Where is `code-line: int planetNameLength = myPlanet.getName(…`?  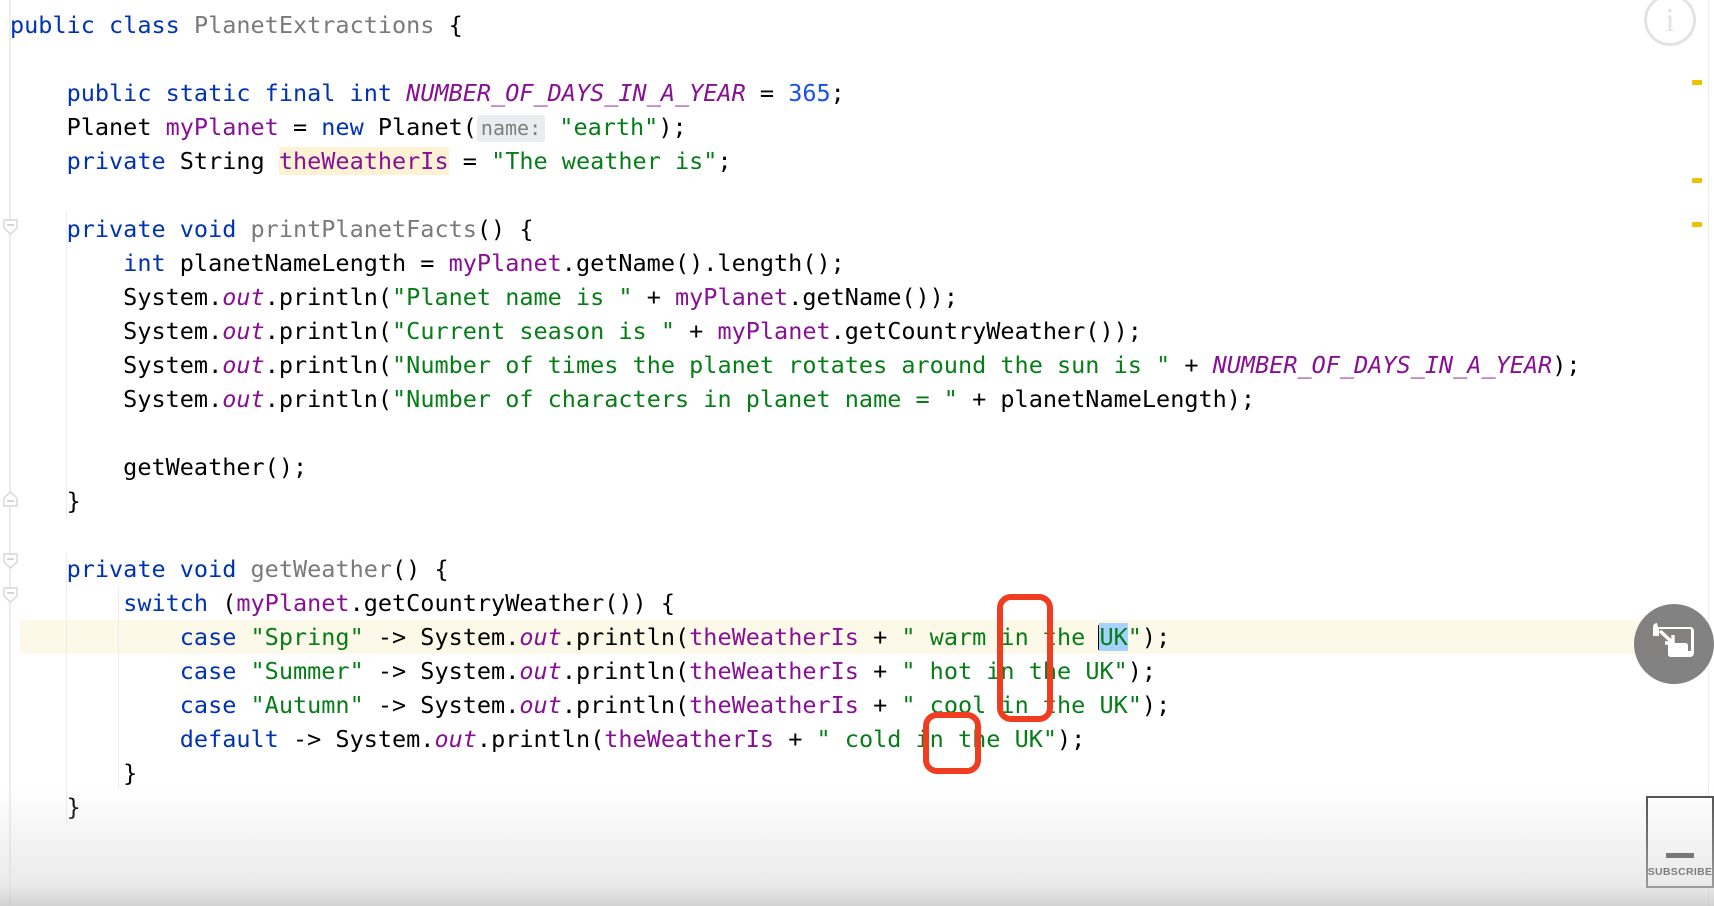
code-line: int planetNameLength = myPlanet.getName(… is located at coordinates (860, 263).